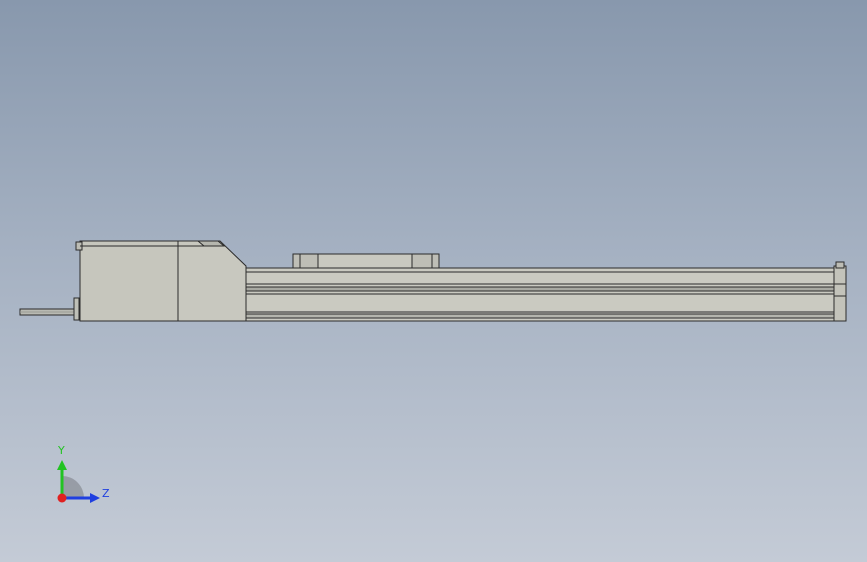 The height and width of the screenshot is (562, 867). What do you see at coordinates (49, 309) in the screenshot?
I see `cable` at bounding box center [49, 309].